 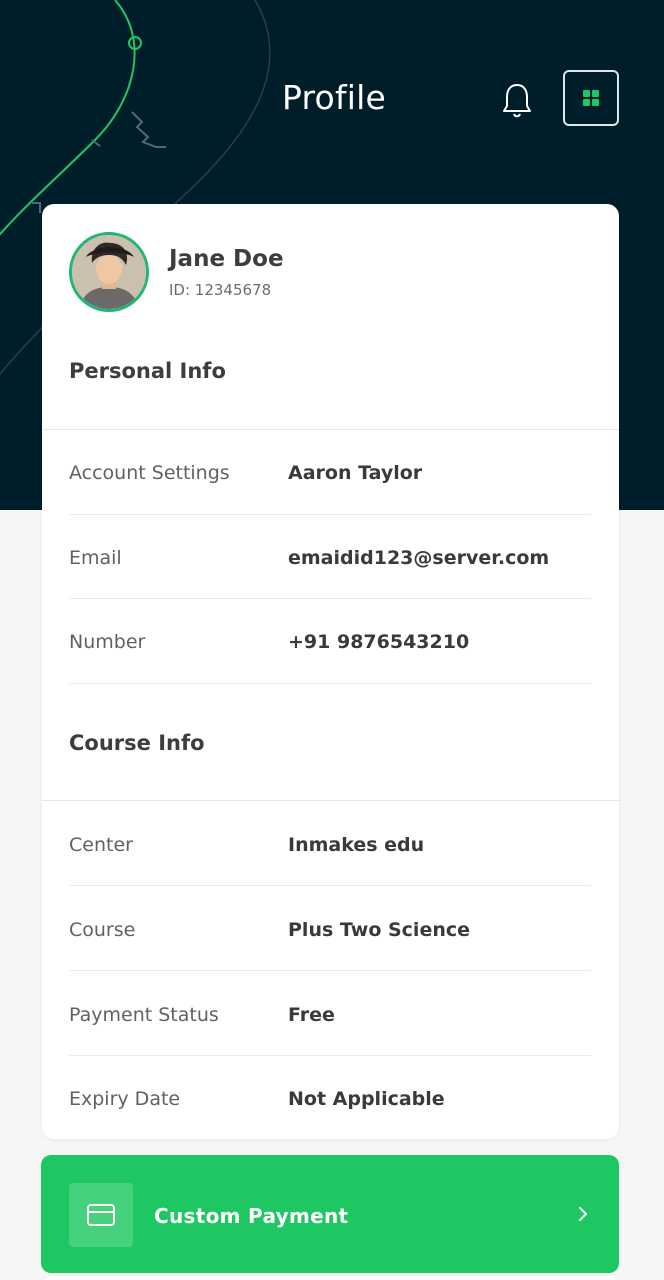 I want to click on grid-menu-icon, so click(x=591, y=98).